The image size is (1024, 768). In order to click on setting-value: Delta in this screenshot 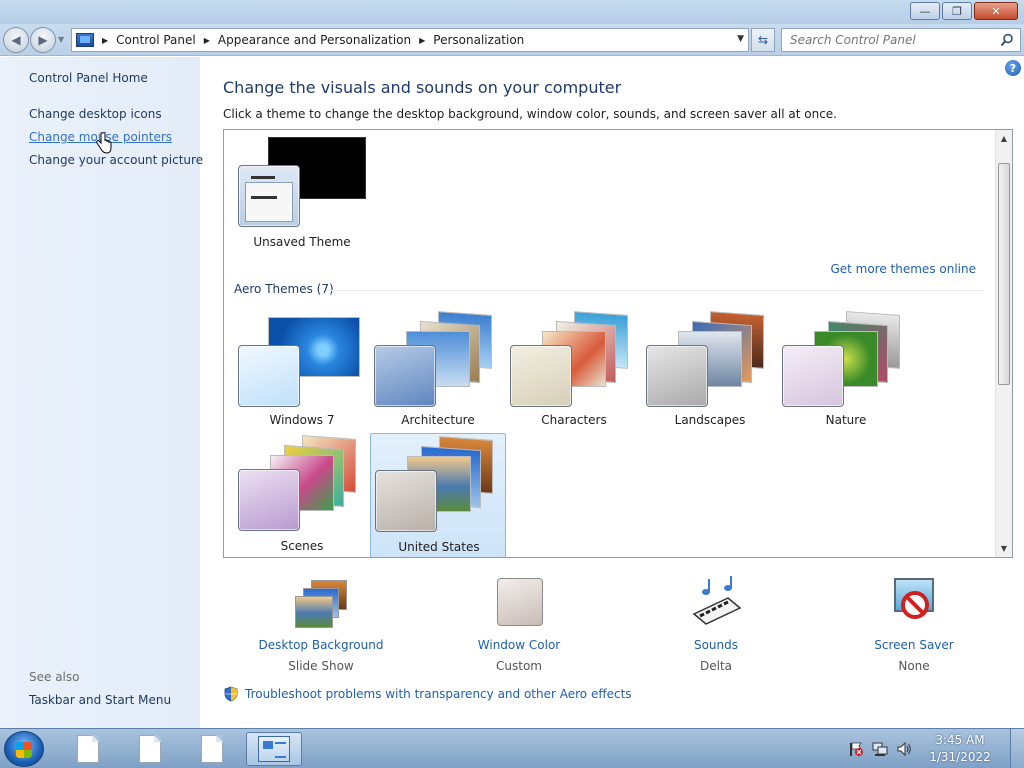, I will do `click(715, 666)`.